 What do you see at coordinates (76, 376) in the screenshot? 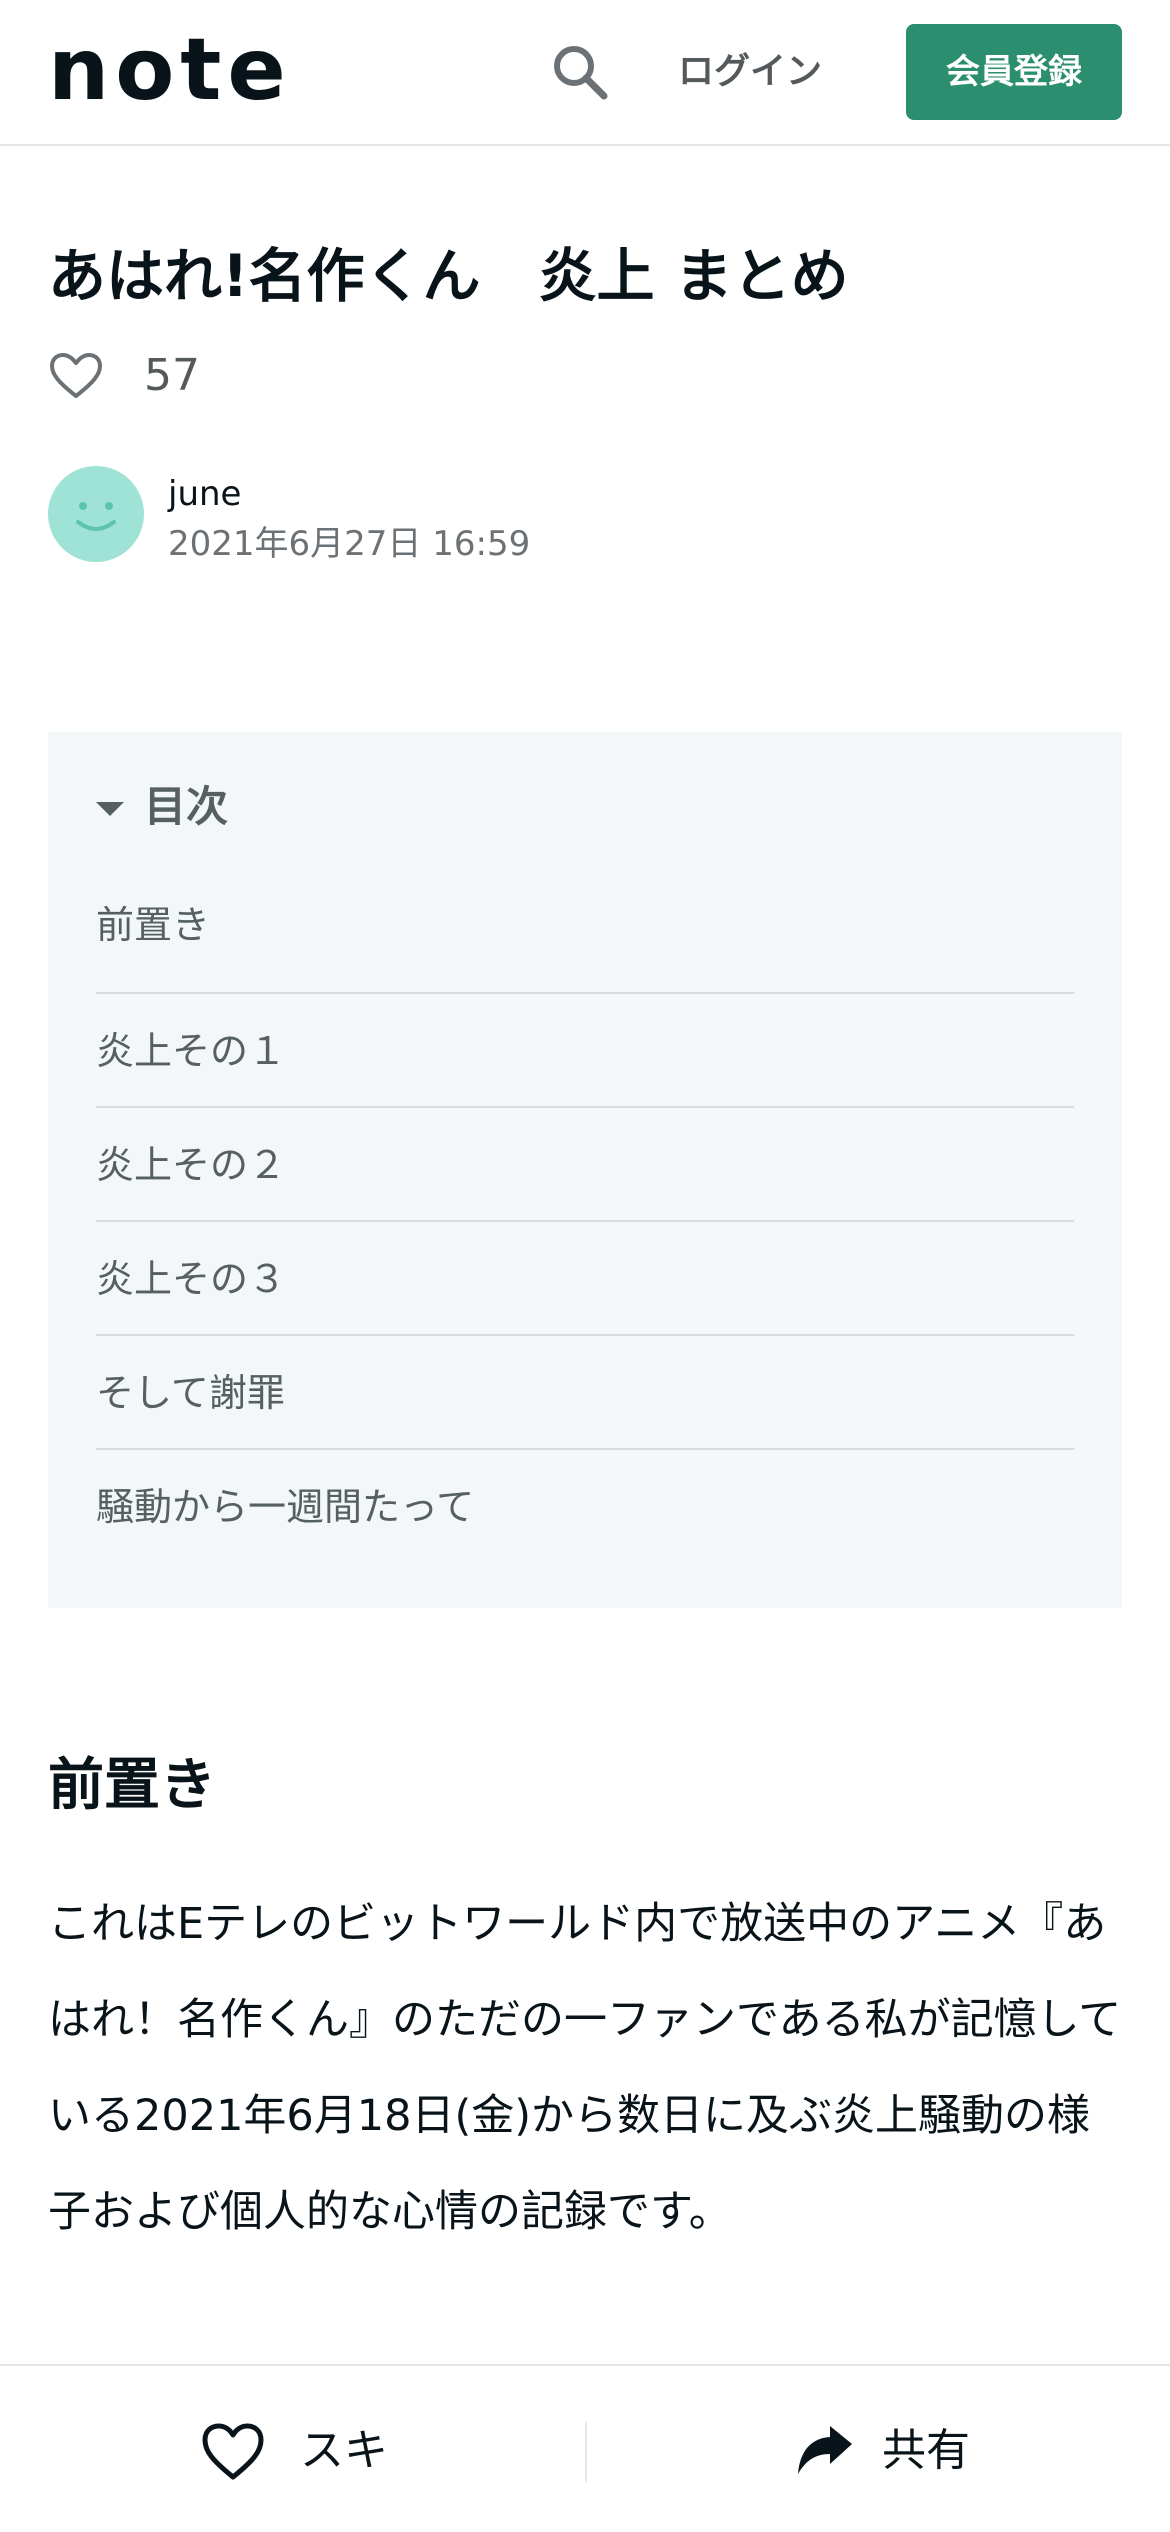
I see `heart-outline-icon` at bounding box center [76, 376].